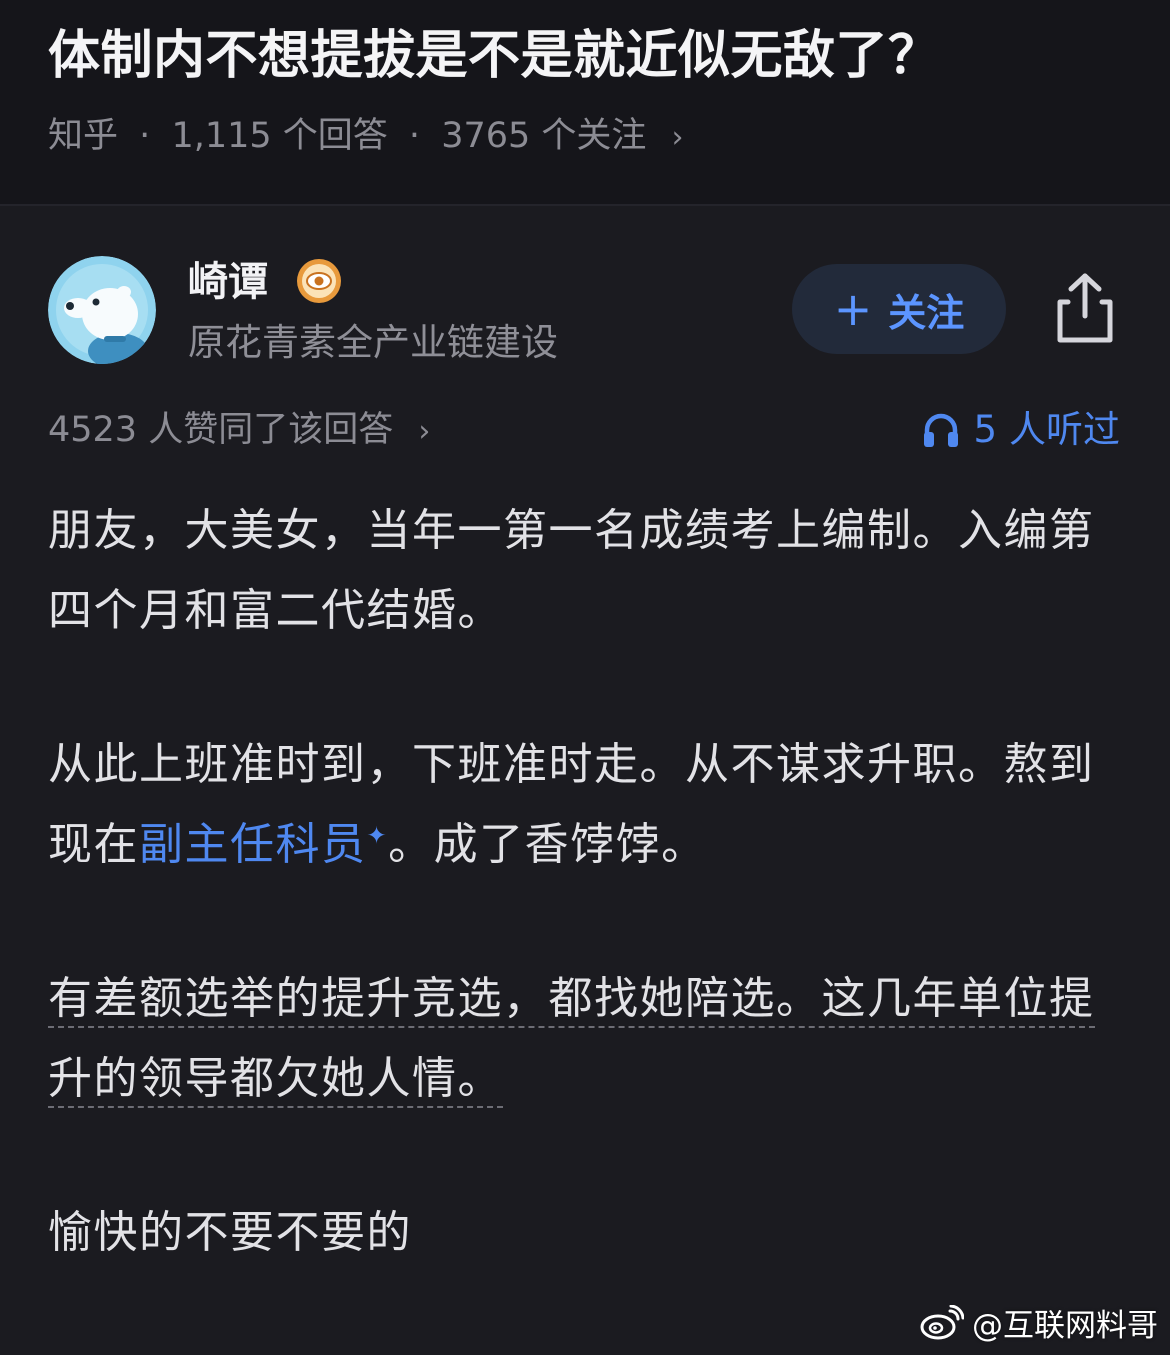 The width and height of the screenshot is (1170, 1355). I want to click on follow-button: + 关注, so click(899, 309).